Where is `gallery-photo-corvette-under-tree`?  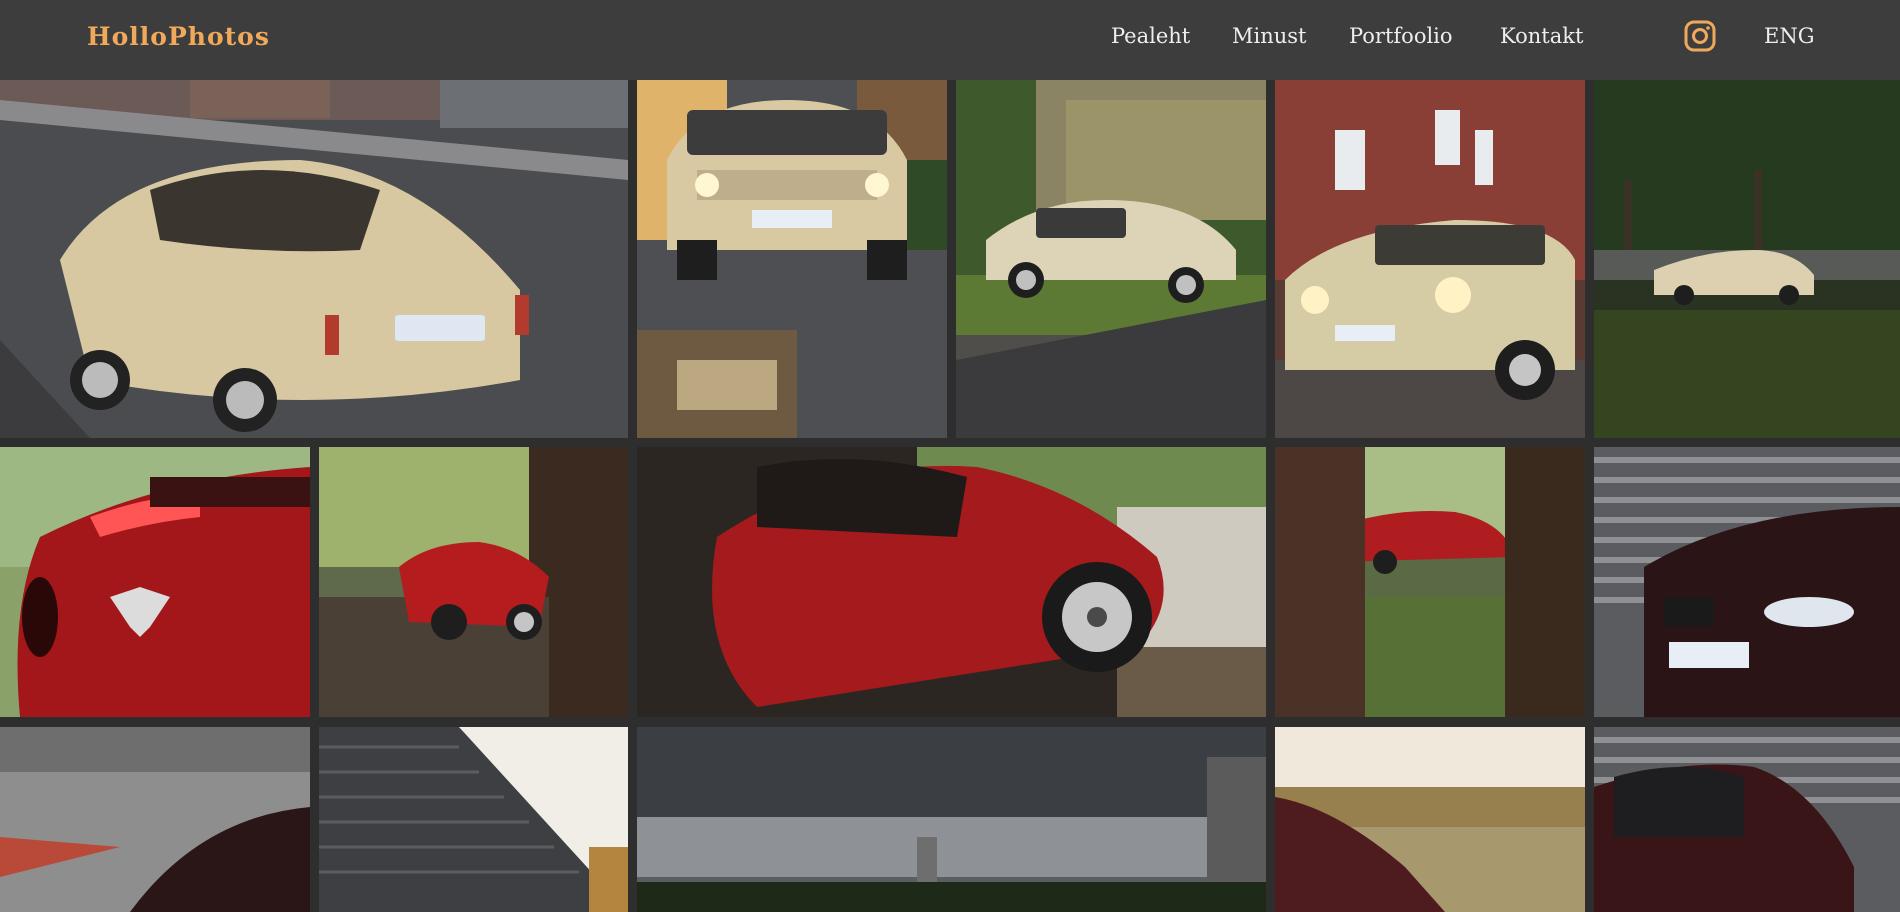 gallery-photo-corvette-under-tree is located at coordinates (473, 582).